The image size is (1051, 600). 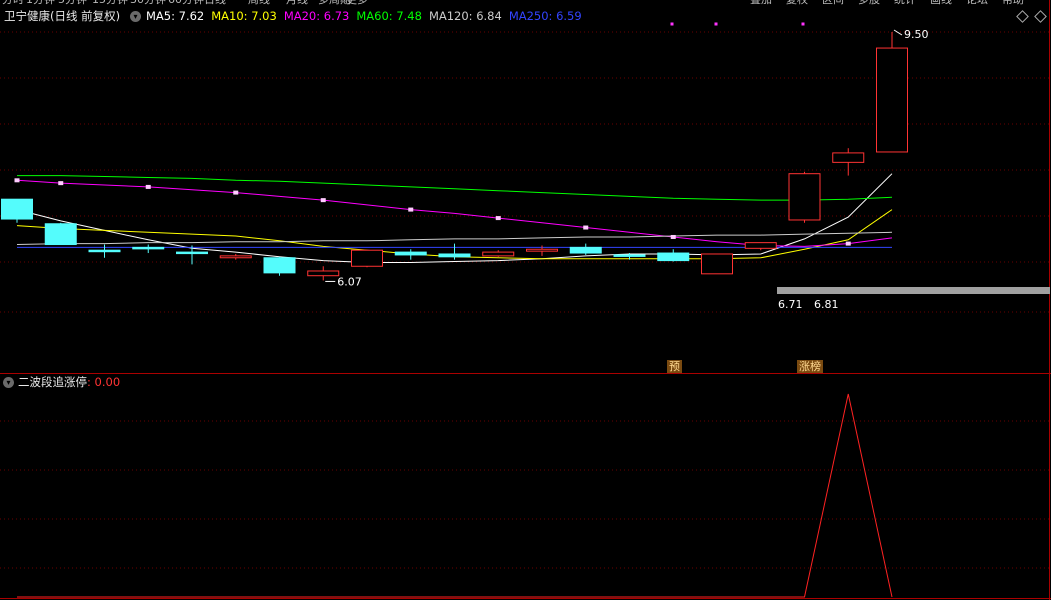 I want to click on indicator-title: 二波段追涨停: 0.00, so click(x=69, y=382).